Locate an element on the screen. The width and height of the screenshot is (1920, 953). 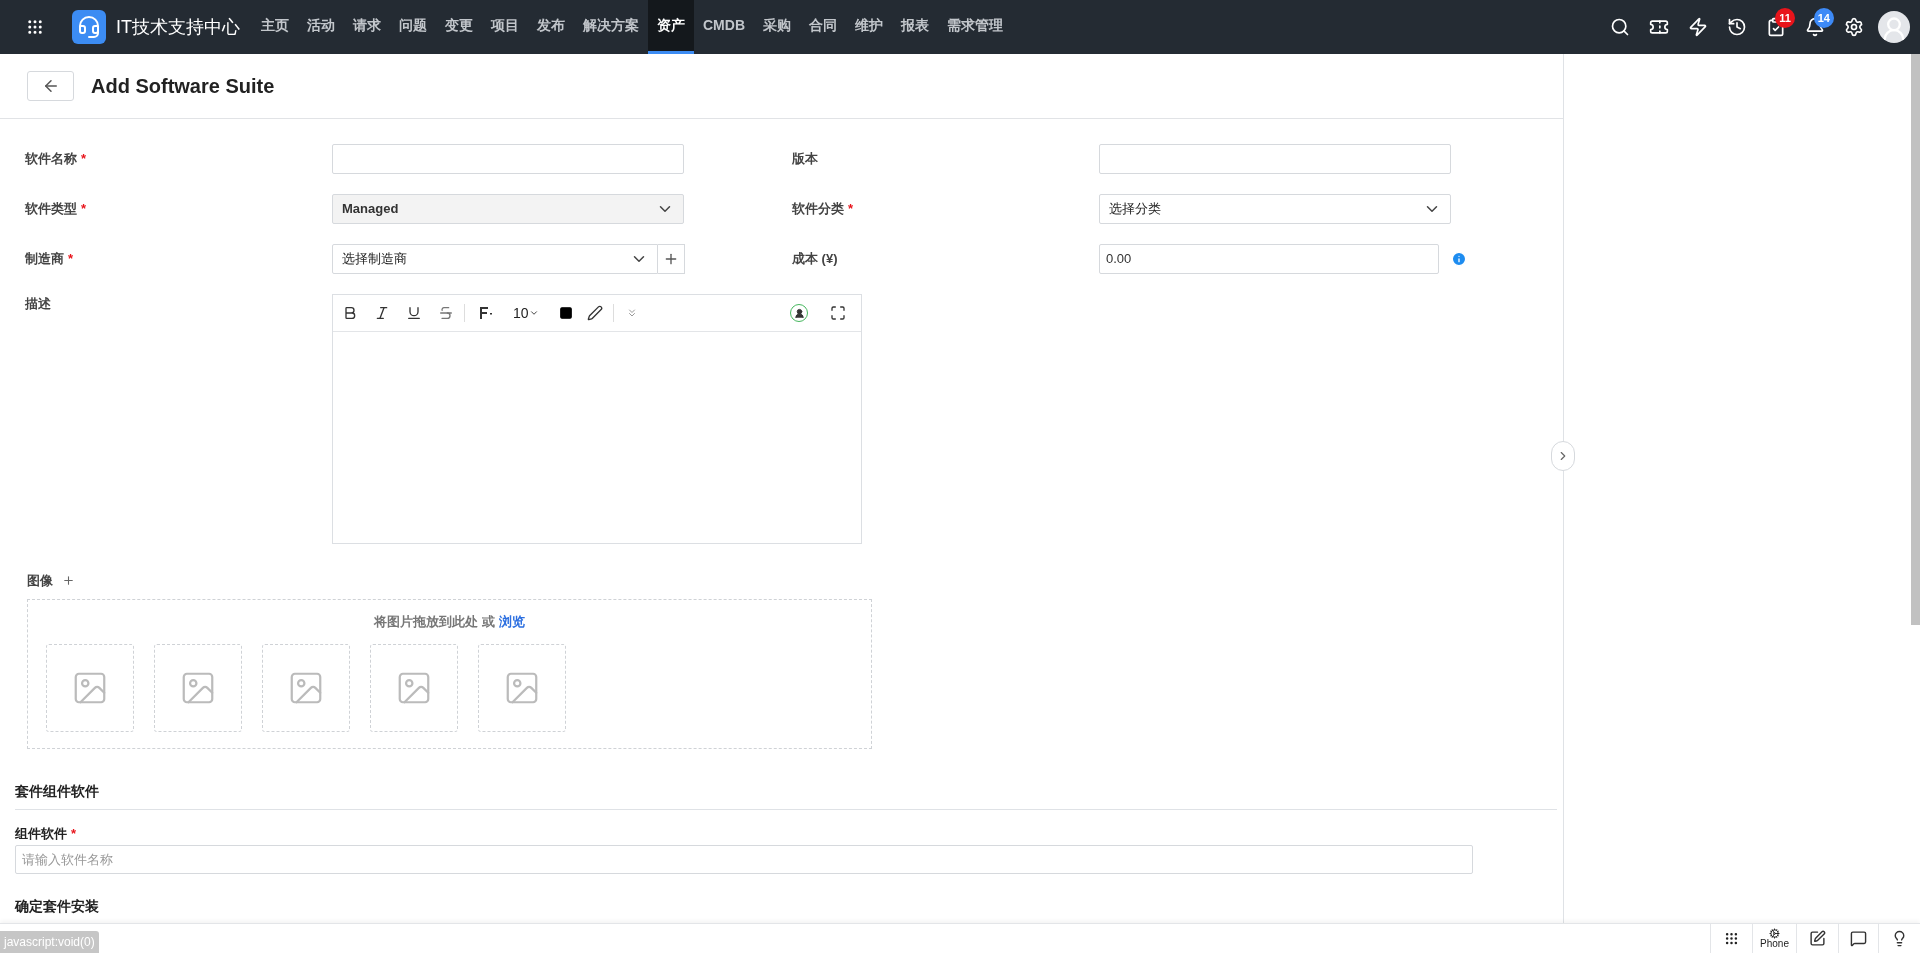
field-label: 版本 is located at coordinates (805, 159).